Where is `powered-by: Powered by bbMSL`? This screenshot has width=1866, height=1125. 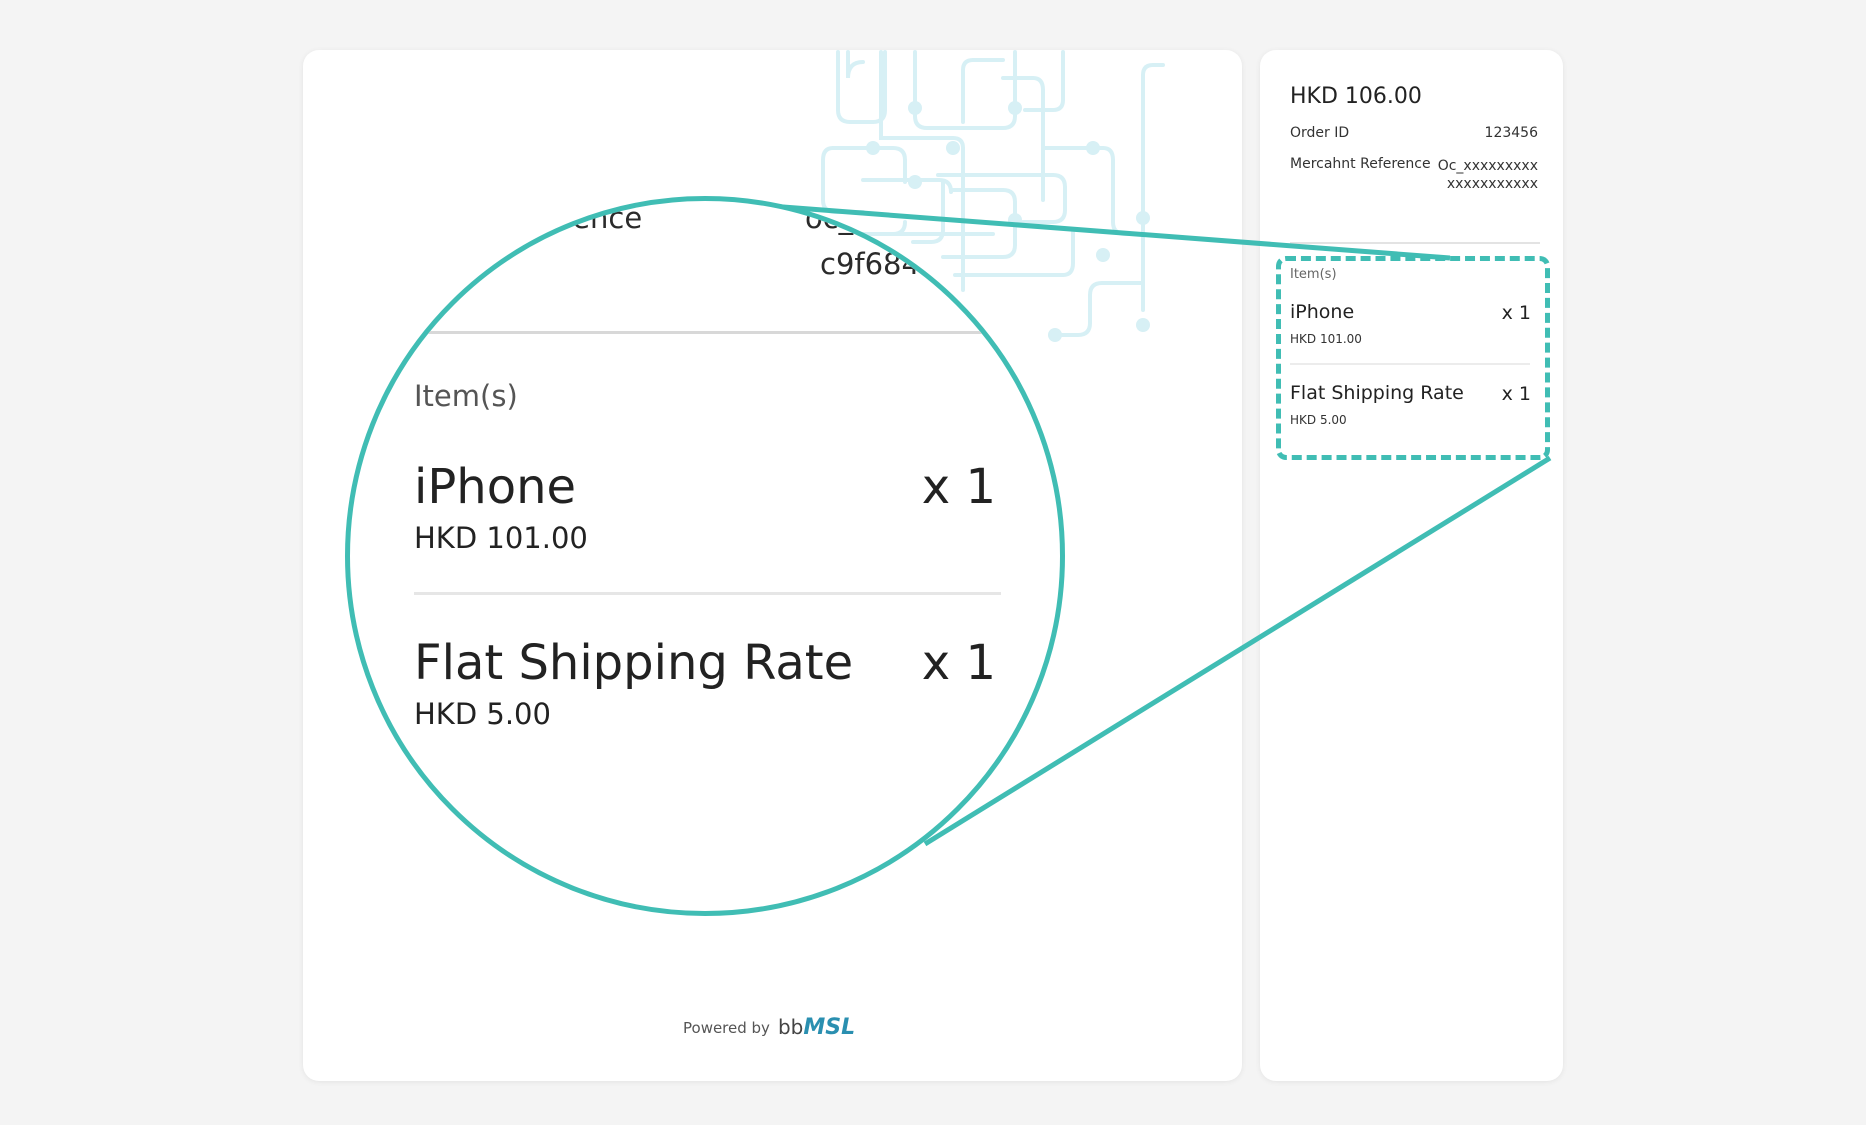
powered-by: Powered by bbMSL is located at coordinates (769, 1027).